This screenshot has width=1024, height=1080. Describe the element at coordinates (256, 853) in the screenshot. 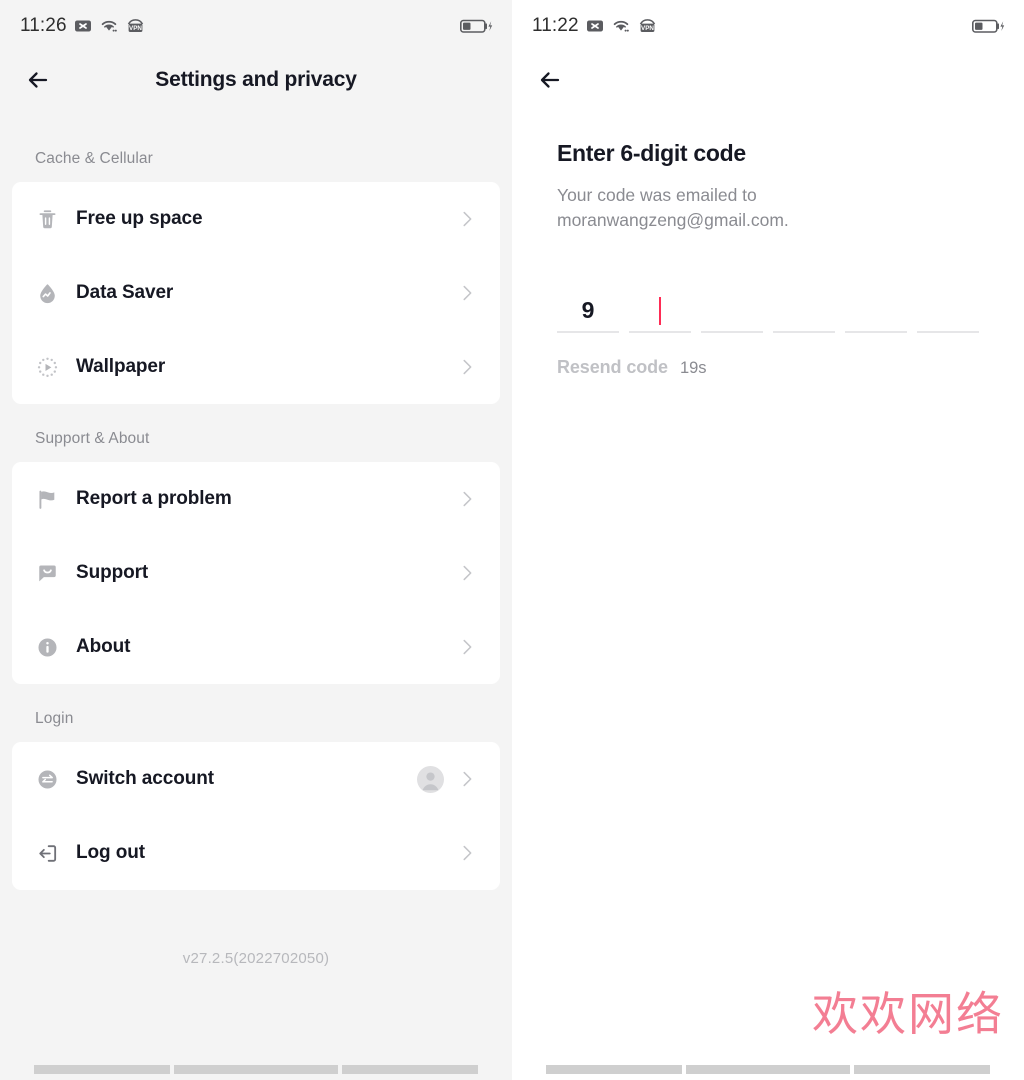

I see `settings-row-log-out: Log out` at that location.